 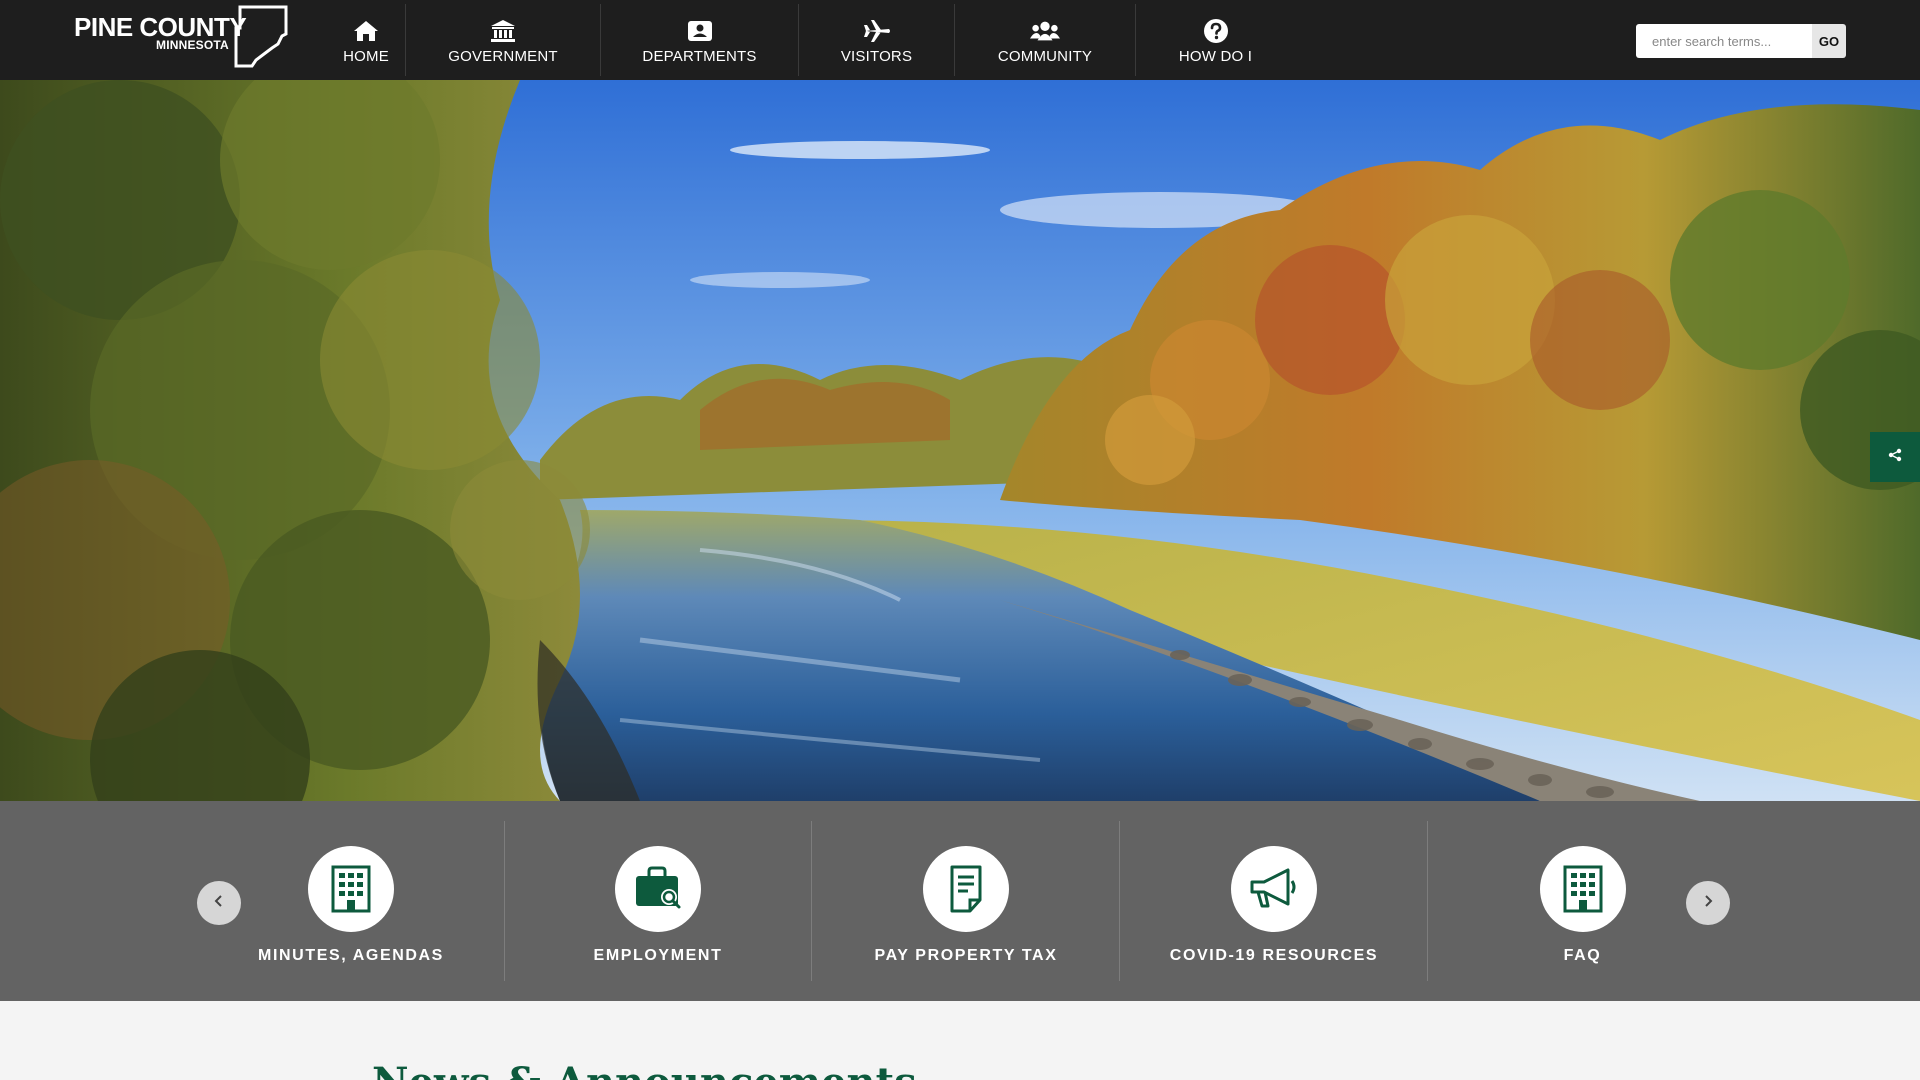 What do you see at coordinates (1045, 31) in the screenshot?
I see `people-group-icon` at bounding box center [1045, 31].